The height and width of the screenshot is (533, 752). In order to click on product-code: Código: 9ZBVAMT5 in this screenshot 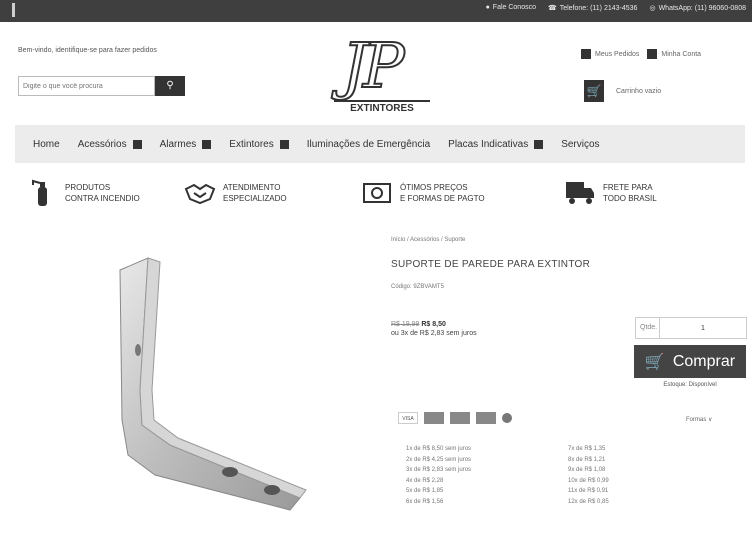, I will do `click(417, 287)`.